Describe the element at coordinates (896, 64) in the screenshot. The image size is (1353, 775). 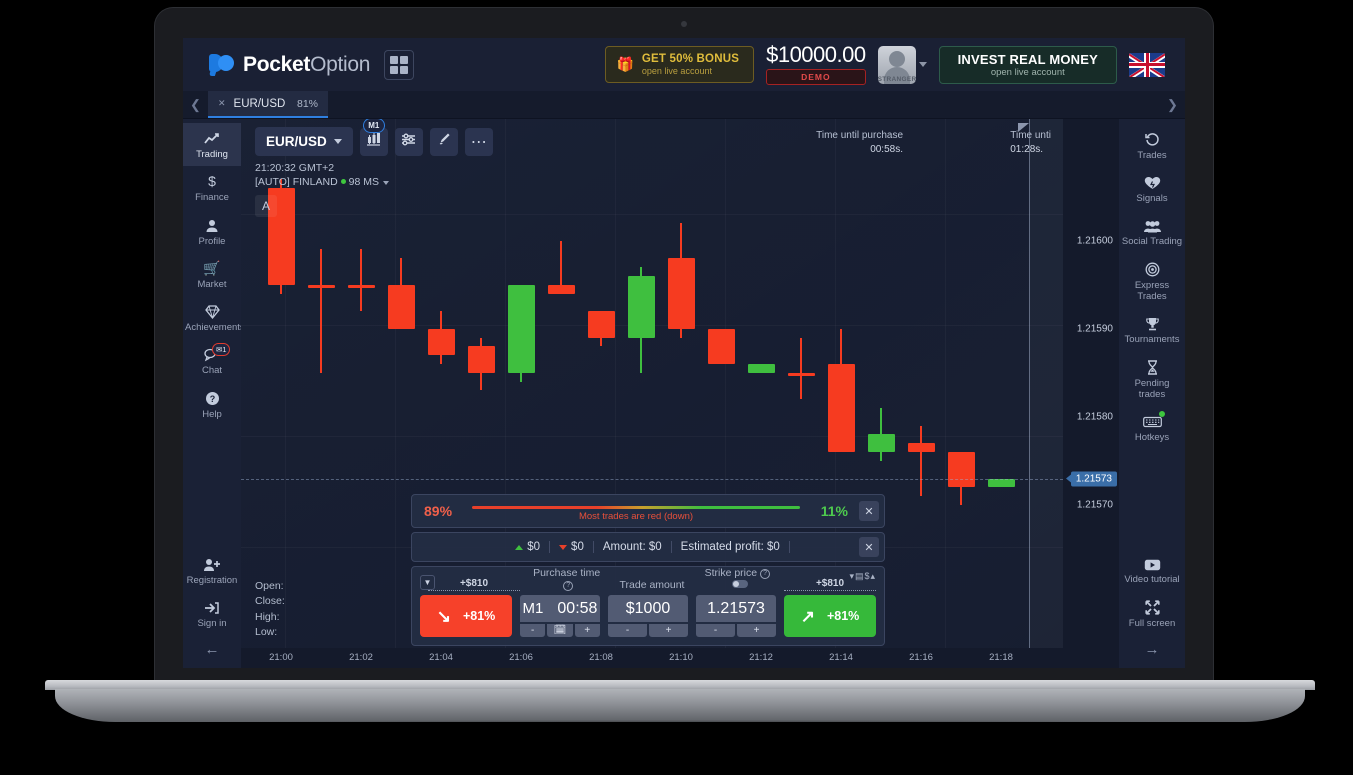
I see `user-avatar: STRANGER` at that location.